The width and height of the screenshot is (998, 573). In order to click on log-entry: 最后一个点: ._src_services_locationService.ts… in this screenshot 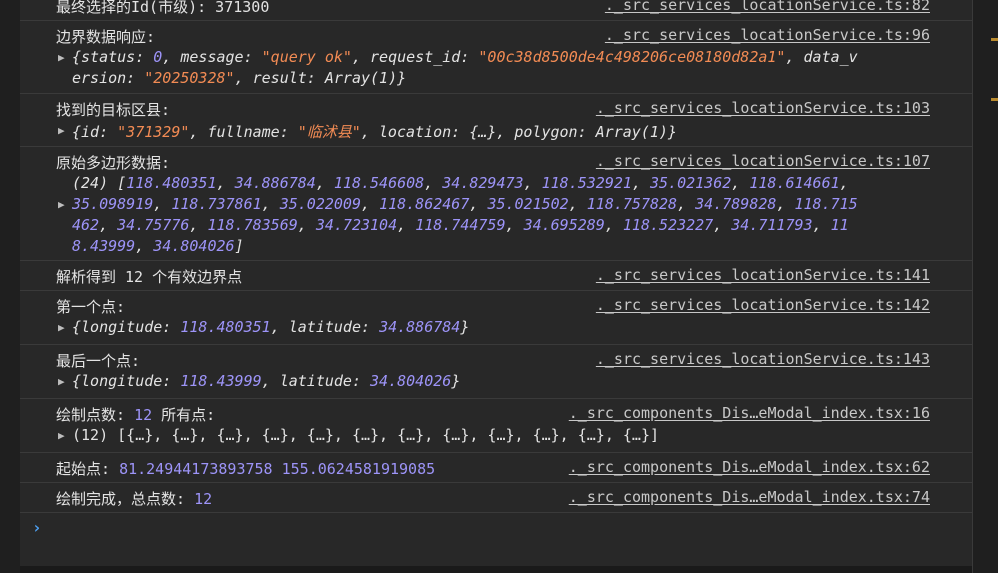, I will do `click(496, 371)`.